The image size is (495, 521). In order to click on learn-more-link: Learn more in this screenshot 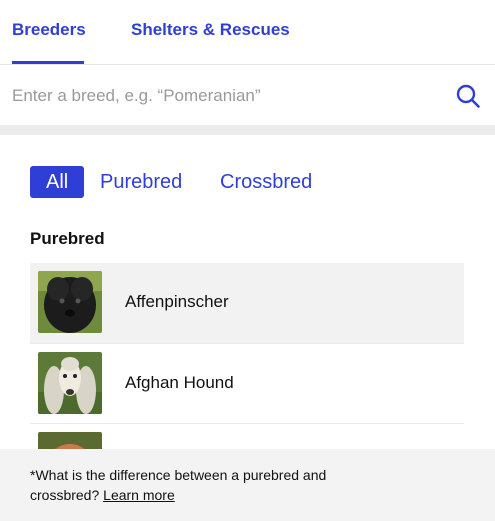, I will do `click(139, 495)`.